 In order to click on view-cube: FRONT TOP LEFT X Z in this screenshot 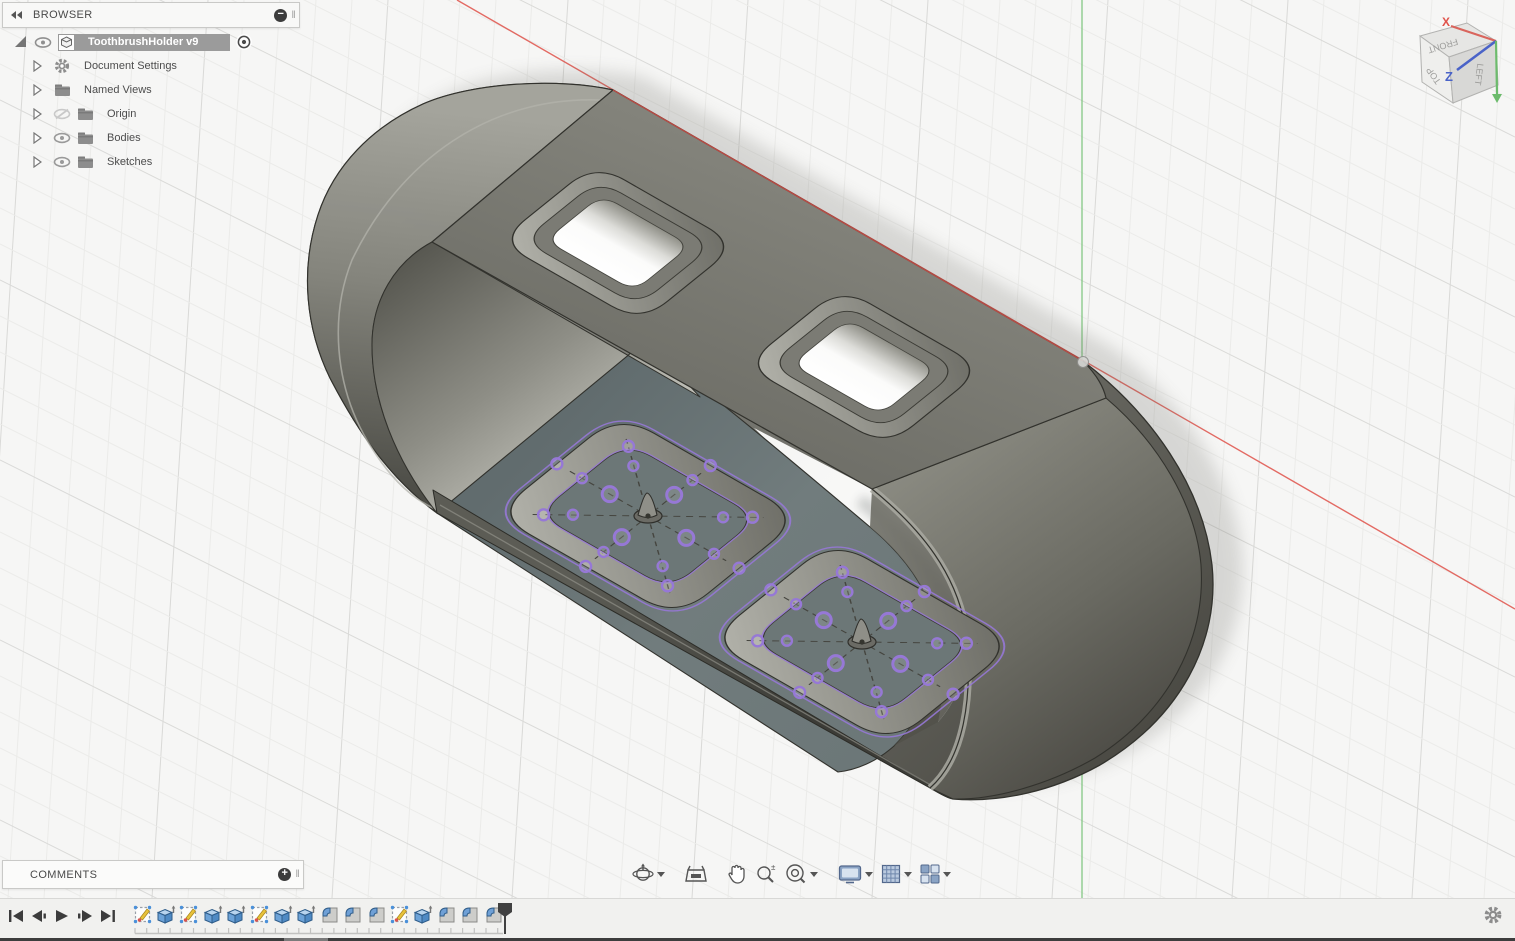, I will do `click(1455, 57)`.